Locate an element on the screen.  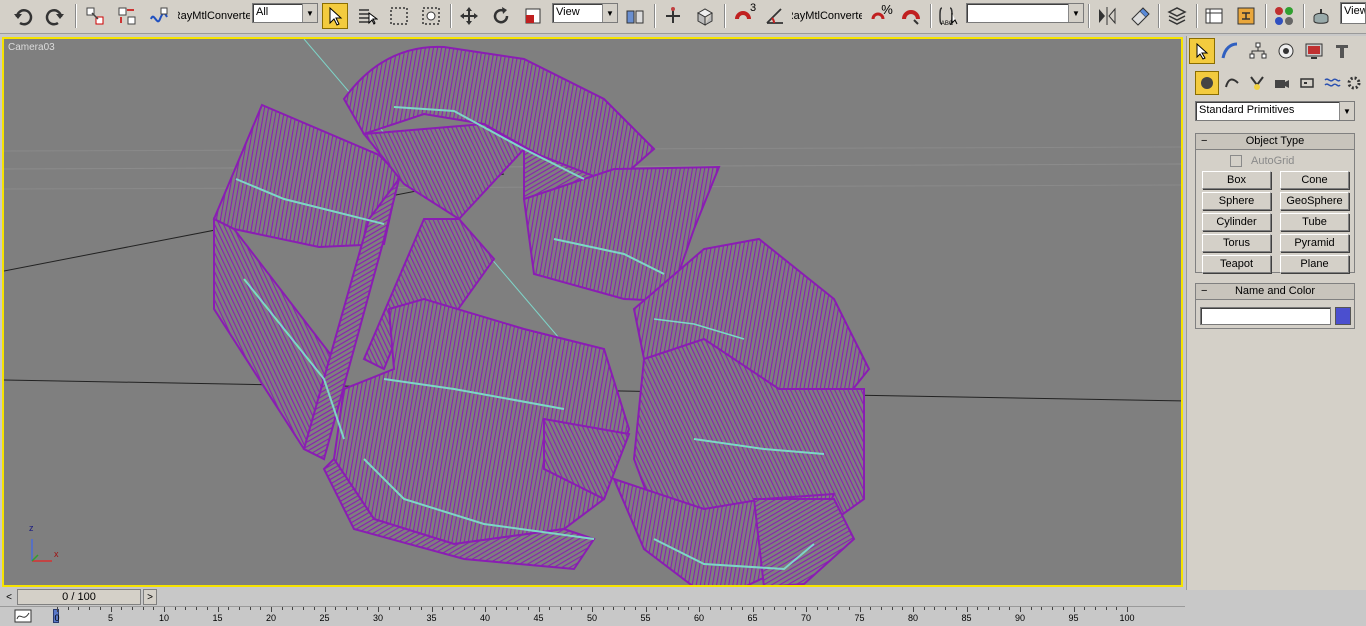
redo-icon is located at coordinates (55, 16).